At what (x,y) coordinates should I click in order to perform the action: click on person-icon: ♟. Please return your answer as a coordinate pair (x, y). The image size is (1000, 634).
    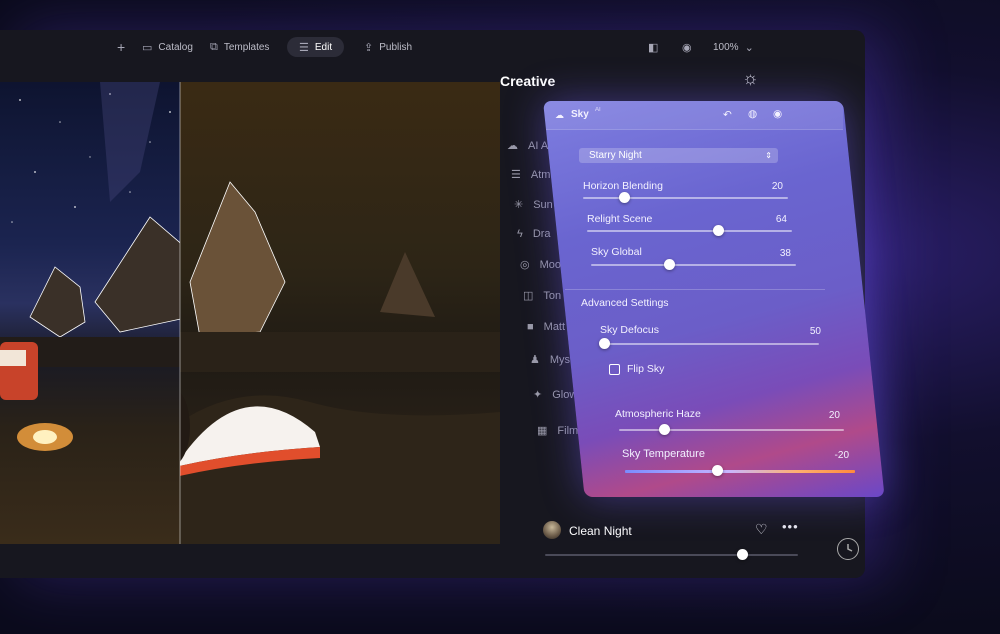
    Looking at the image, I should click on (535, 360).